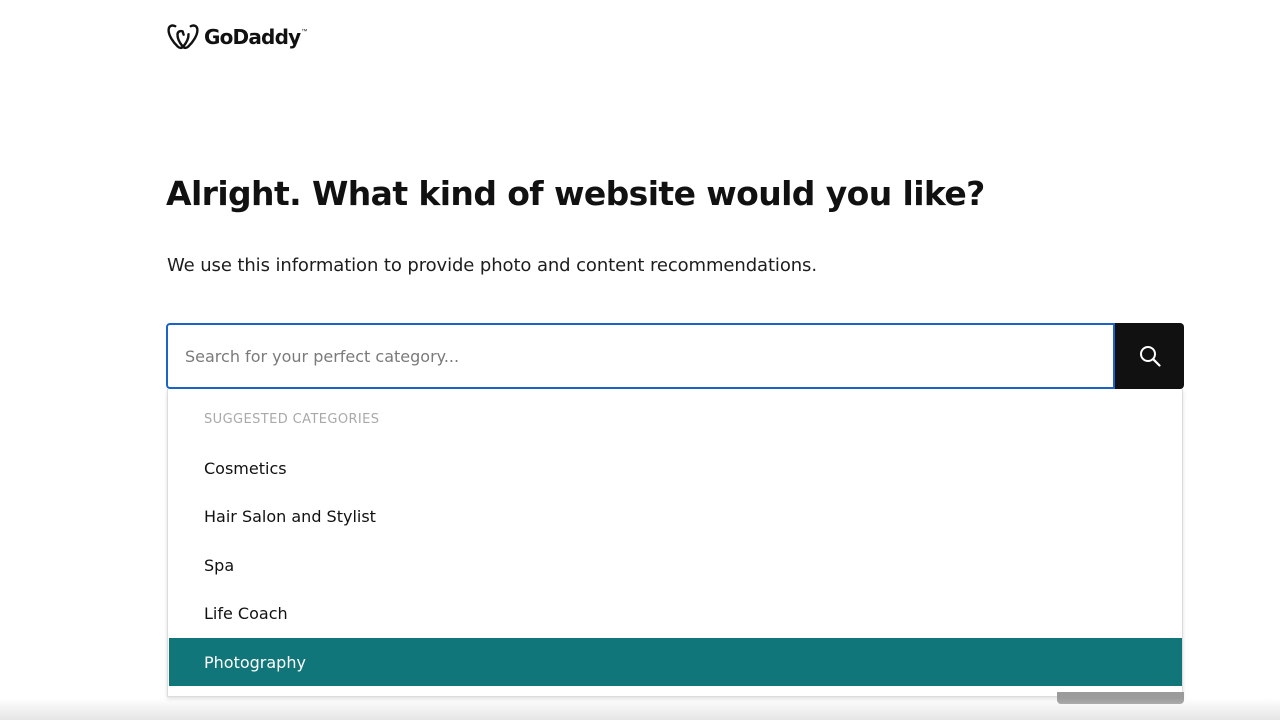  What do you see at coordinates (640, 709) in the screenshot?
I see `page-bottom-fade` at bounding box center [640, 709].